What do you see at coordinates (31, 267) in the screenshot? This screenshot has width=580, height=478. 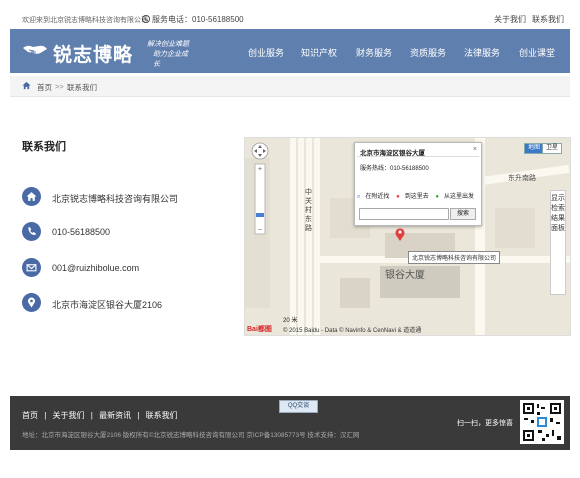 I see `mail-icon` at bounding box center [31, 267].